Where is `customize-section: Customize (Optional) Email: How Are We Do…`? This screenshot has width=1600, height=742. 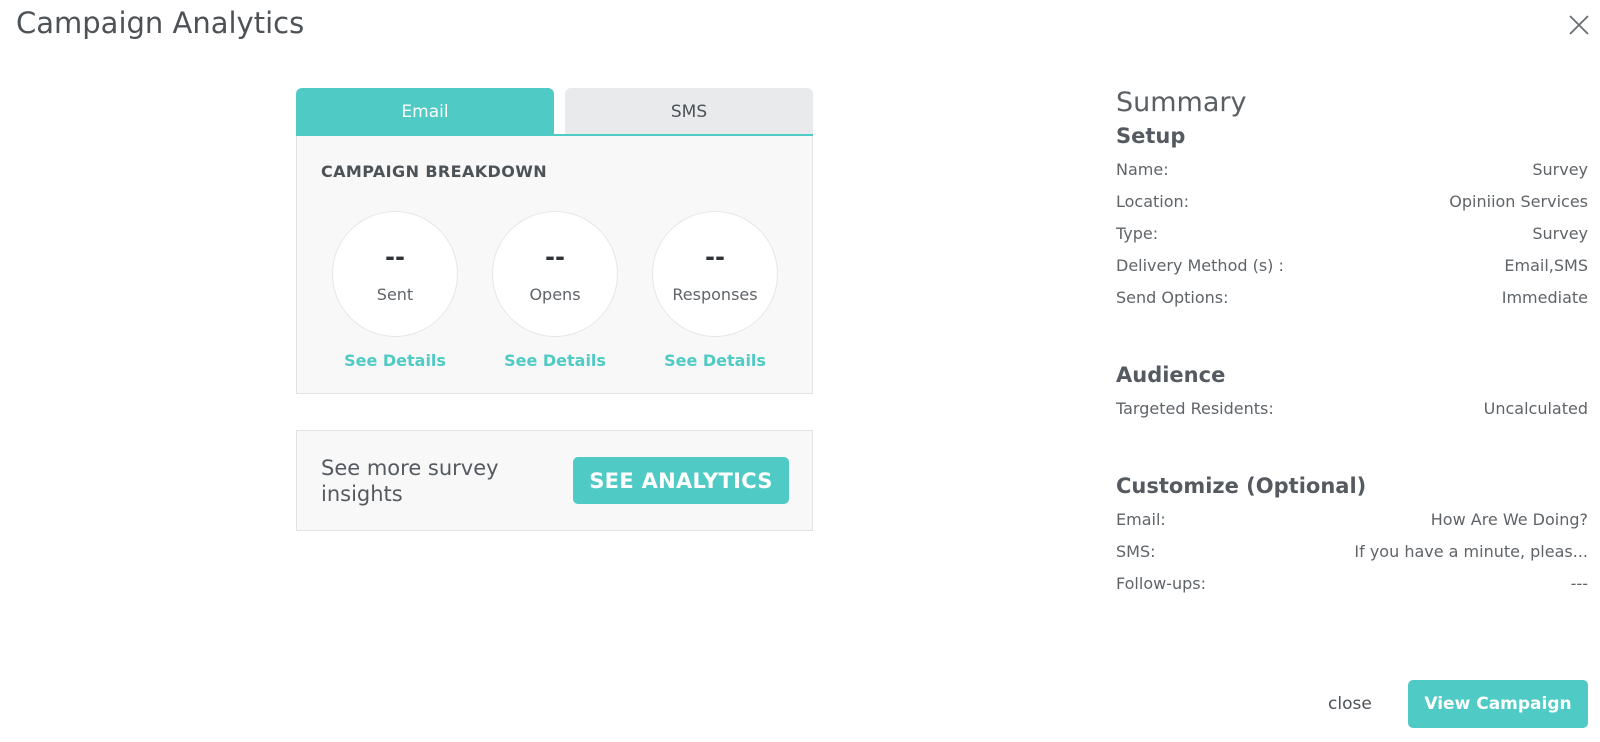 customize-section: Customize (Optional) Email: How Are We Do… is located at coordinates (1352, 536).